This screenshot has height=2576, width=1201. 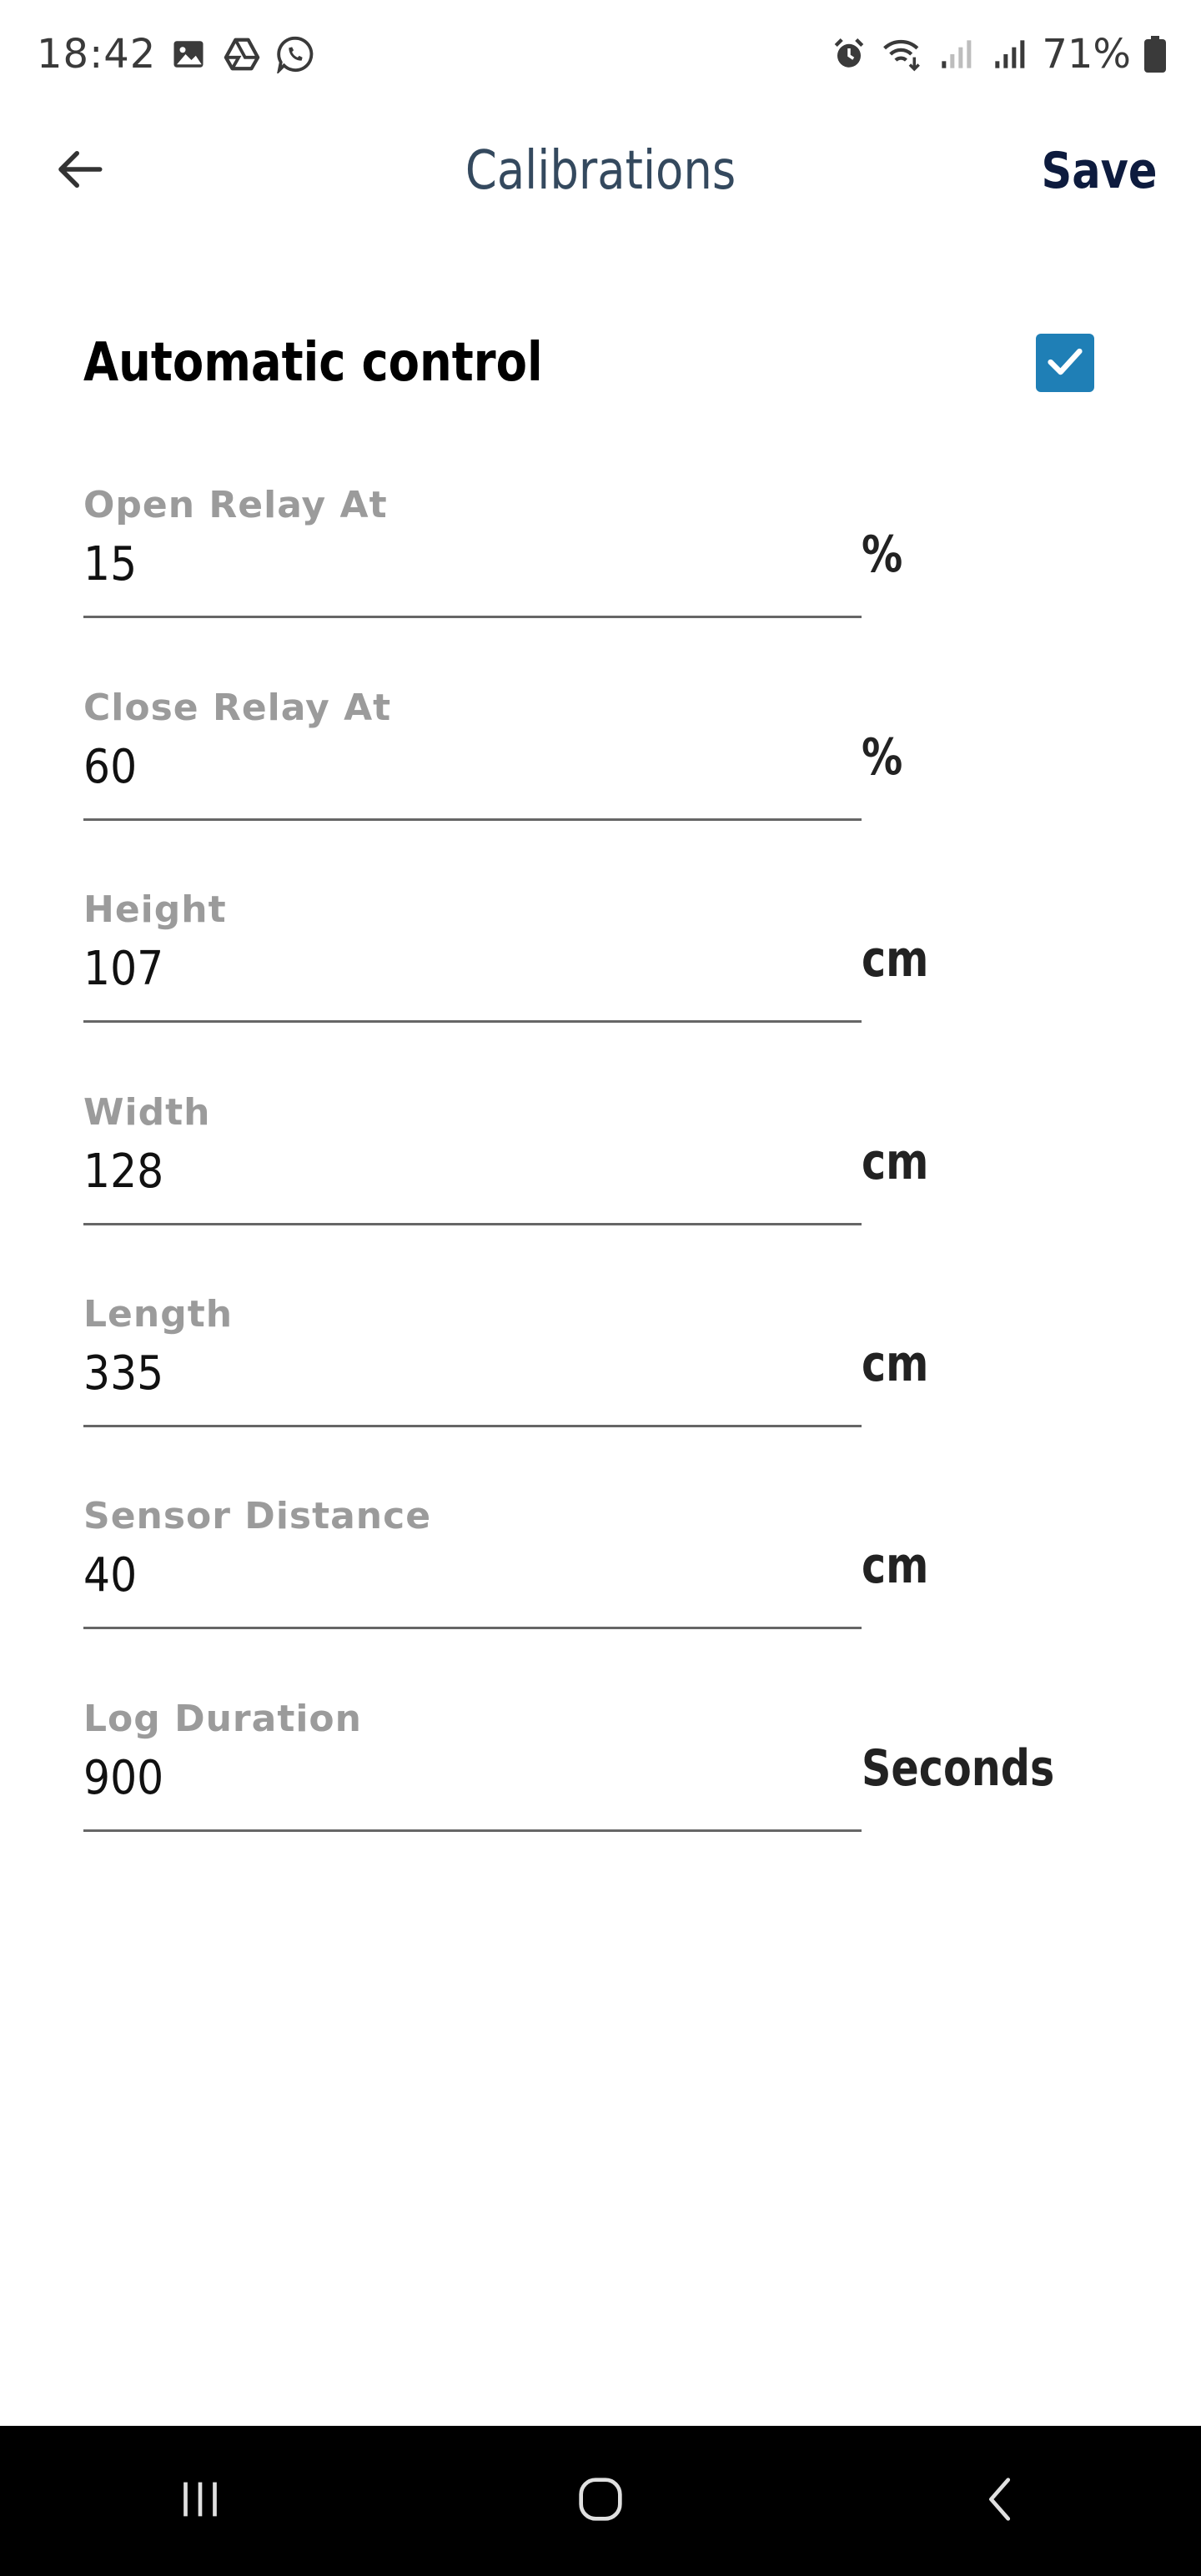 What do you see at coordinates (110, 1575) in the screenshot?
I see `sensor-distance-input: 40` at bounding box center [110, 1575].